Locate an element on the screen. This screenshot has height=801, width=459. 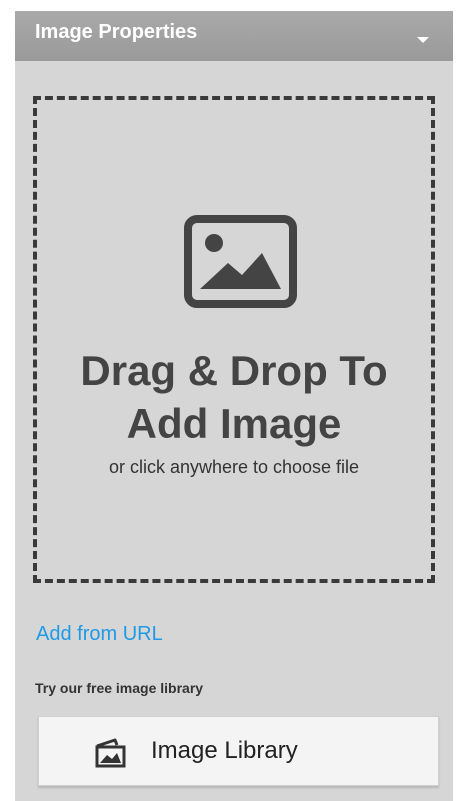
dropzone-subtitle: or click anywhere to choose file is located at coordinates (234, 467).